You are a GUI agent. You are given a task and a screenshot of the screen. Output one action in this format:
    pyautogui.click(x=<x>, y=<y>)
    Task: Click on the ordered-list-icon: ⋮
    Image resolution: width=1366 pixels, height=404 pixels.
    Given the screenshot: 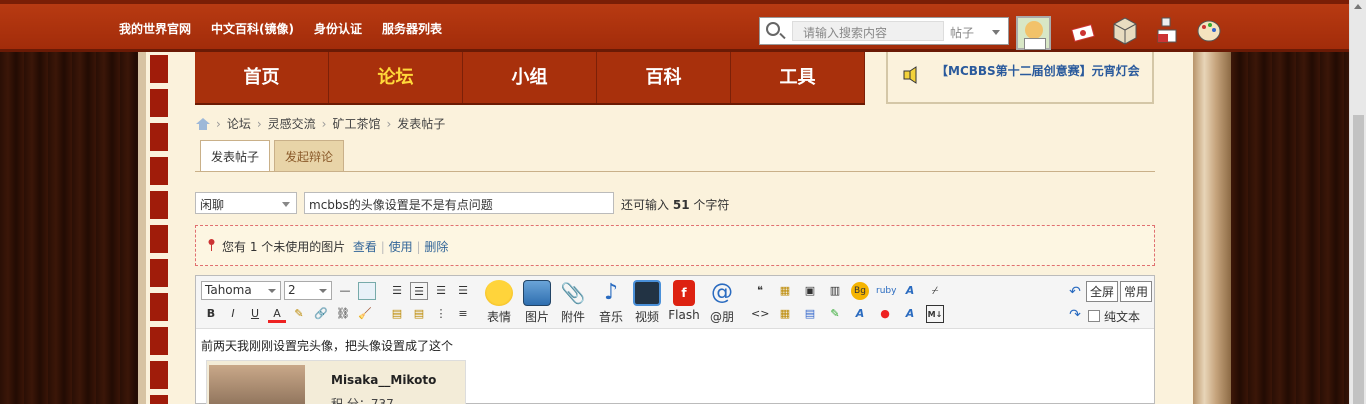 What is the action you would take?
    pyautogui.click(x=441, y=314)
    